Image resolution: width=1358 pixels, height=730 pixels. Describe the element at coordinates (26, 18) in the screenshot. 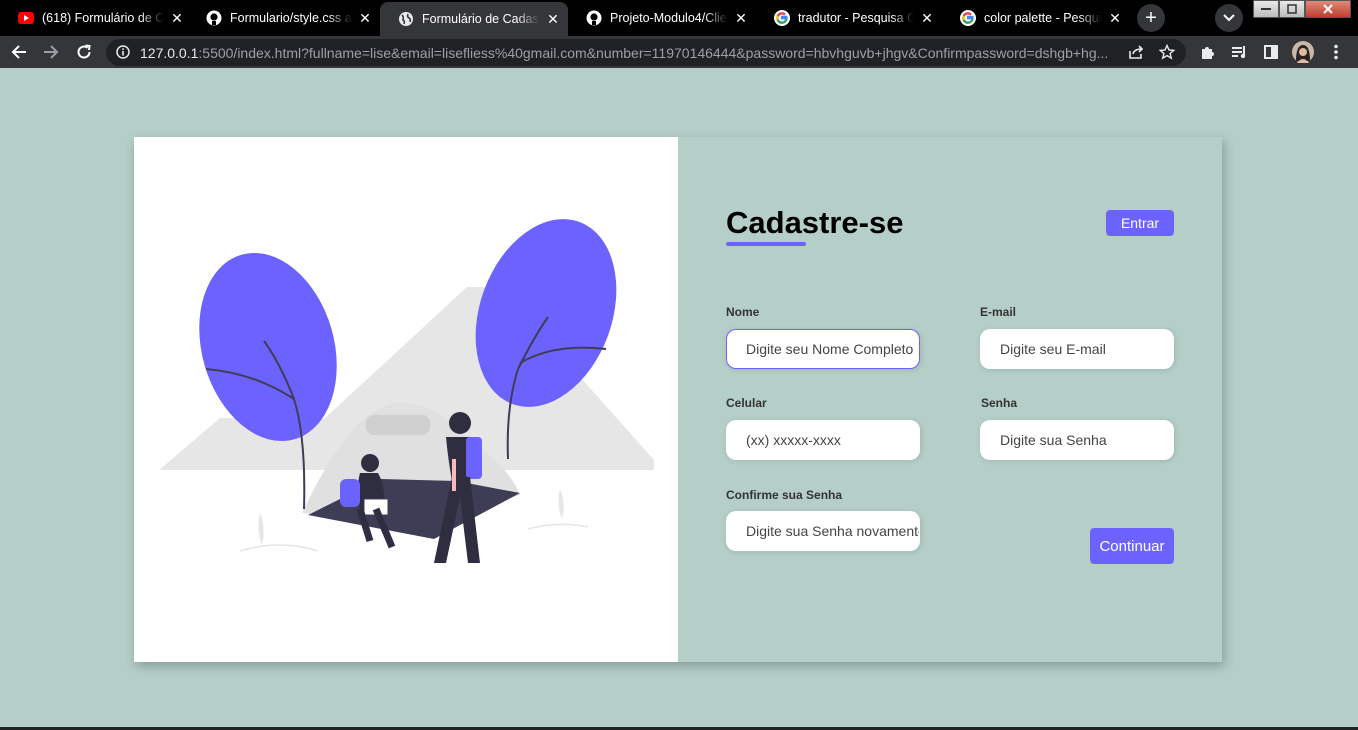

I see `youtube-icon` at that location.